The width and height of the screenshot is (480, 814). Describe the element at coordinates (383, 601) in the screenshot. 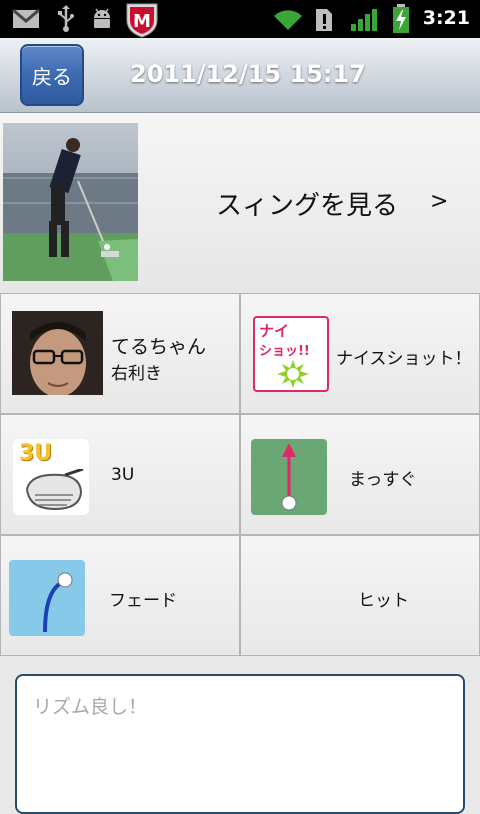

I see `contact-label: ヒット` at that location.